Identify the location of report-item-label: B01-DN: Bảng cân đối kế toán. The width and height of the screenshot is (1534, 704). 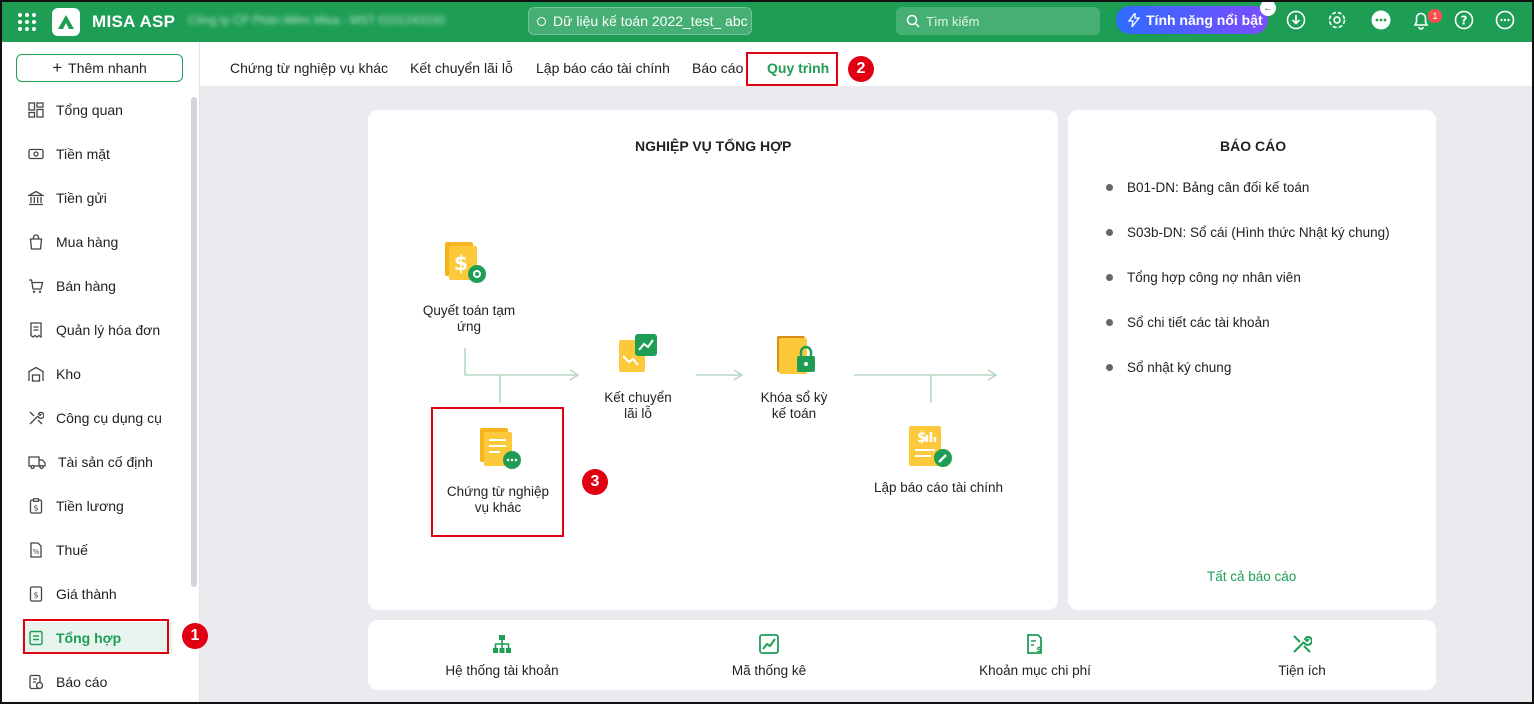
(1218, 187).